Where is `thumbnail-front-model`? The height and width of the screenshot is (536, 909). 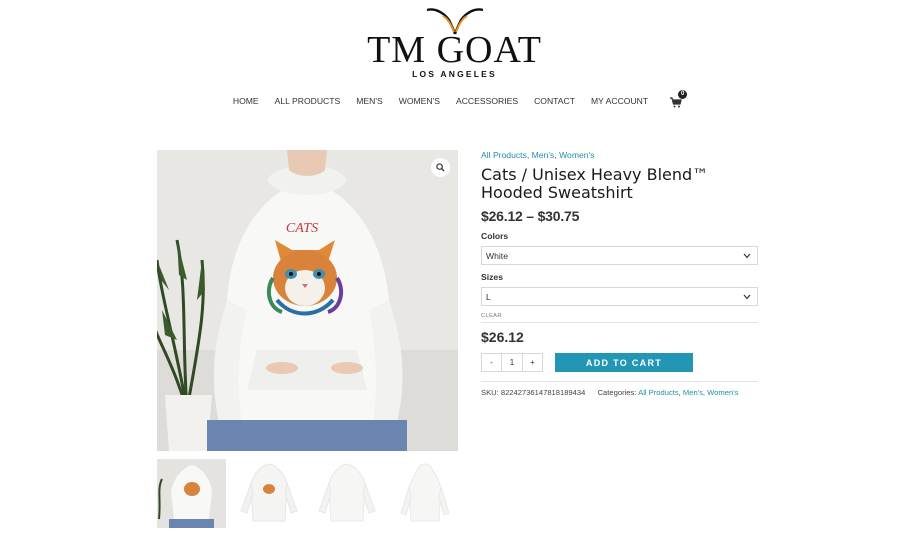 thumbnail-front-model is located at coordinates (191, 493).